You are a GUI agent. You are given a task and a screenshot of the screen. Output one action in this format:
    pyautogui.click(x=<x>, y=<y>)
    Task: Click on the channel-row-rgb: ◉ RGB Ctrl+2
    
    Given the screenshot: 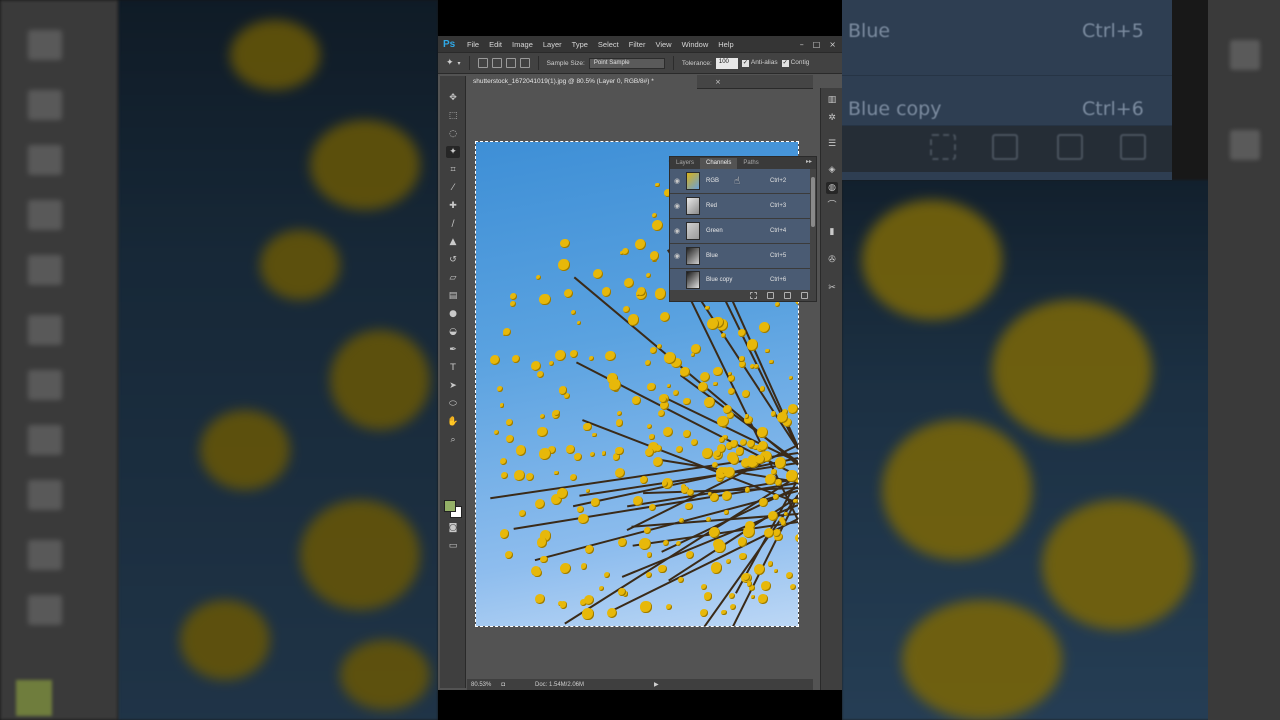 What is the action you would take?
    pyautogui.click(x=743, y=181)
    